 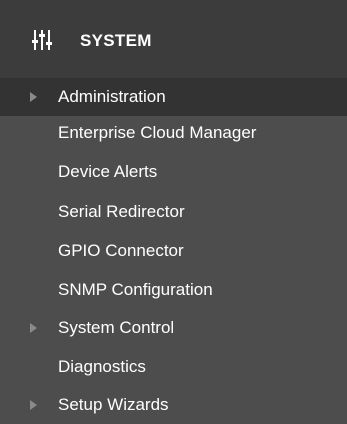 I want to click on menu-item-enterprise-cloud-manager: Enterprise Cloud Manager, so click(x=173, y=133).